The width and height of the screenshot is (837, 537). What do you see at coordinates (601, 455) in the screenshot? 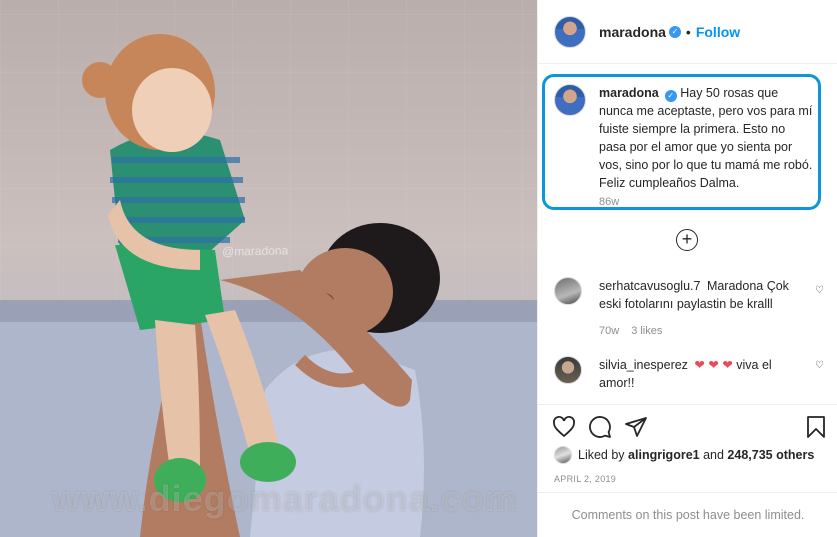
I see `likes-prefix: Liked by` at bounding box center [601, 455].